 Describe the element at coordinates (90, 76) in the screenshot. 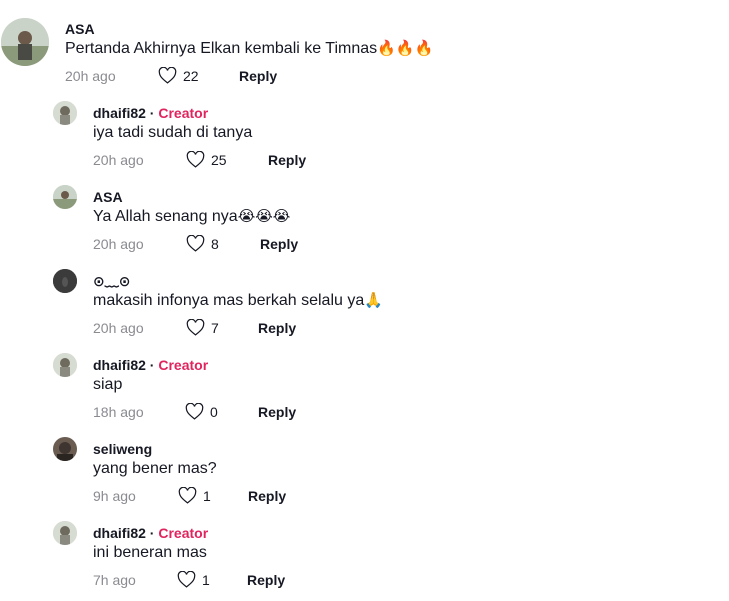

I see `comment-timestamp: 20h ago` at that location.